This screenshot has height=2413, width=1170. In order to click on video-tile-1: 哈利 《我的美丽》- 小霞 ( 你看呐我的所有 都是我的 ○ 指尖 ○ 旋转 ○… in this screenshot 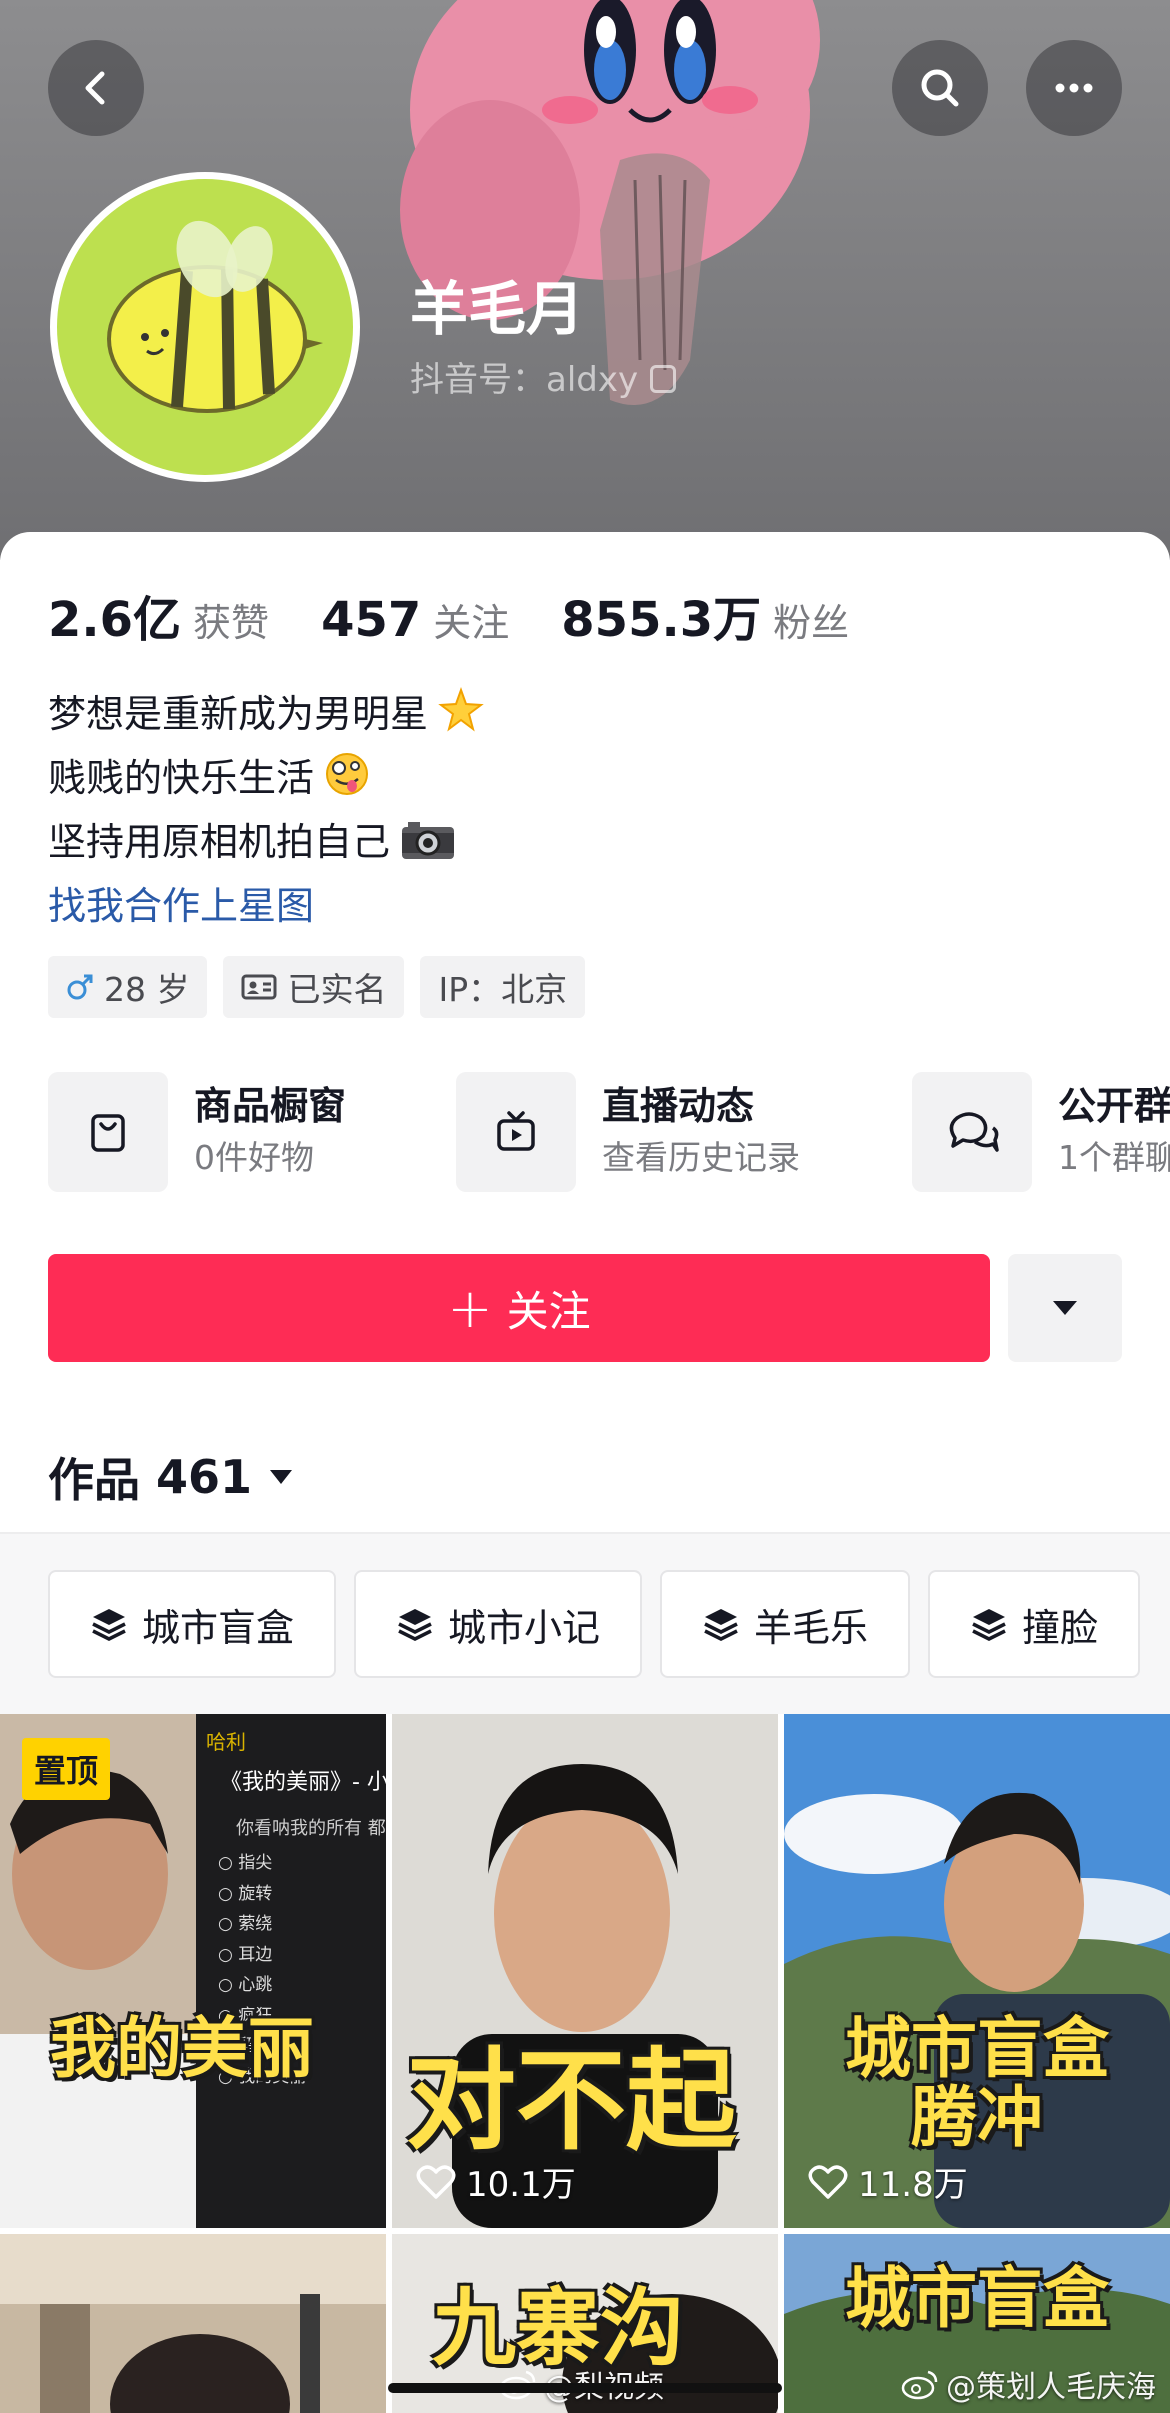, I will do `click(193, 1971)`.